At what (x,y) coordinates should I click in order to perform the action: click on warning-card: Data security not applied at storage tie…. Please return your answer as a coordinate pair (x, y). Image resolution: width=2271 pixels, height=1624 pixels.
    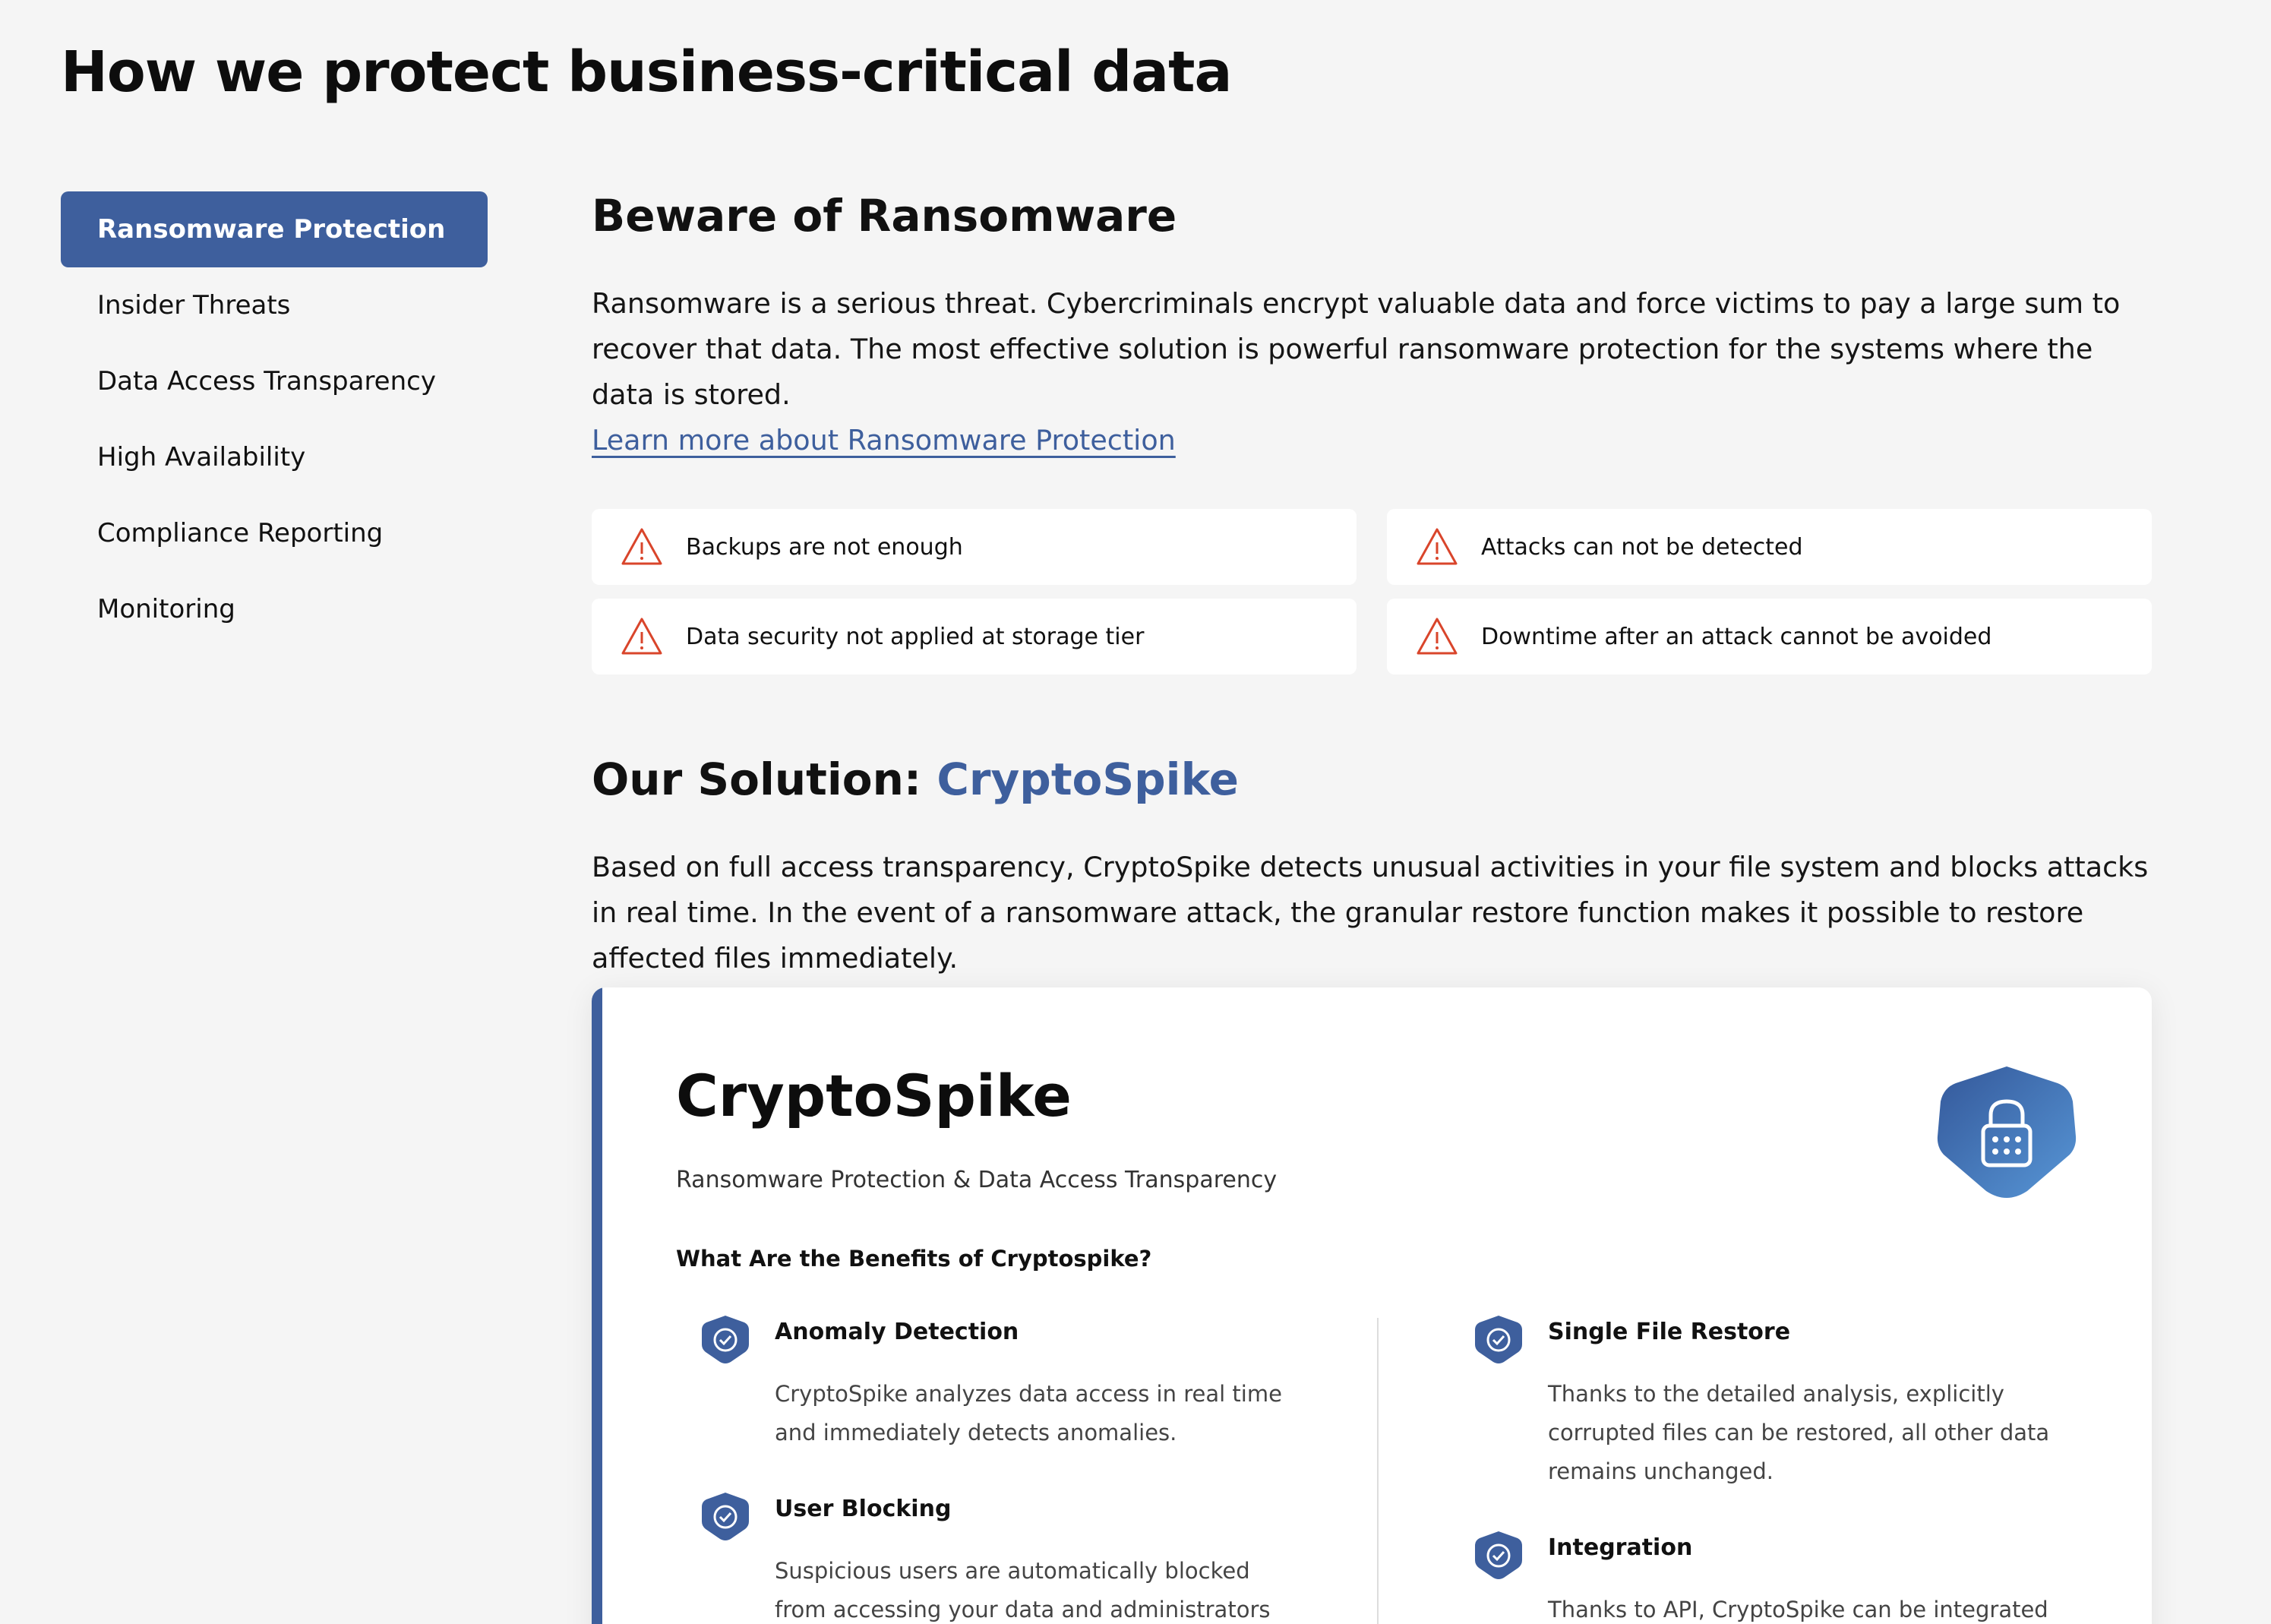
    Looking at the image, I should click on (974, 637).